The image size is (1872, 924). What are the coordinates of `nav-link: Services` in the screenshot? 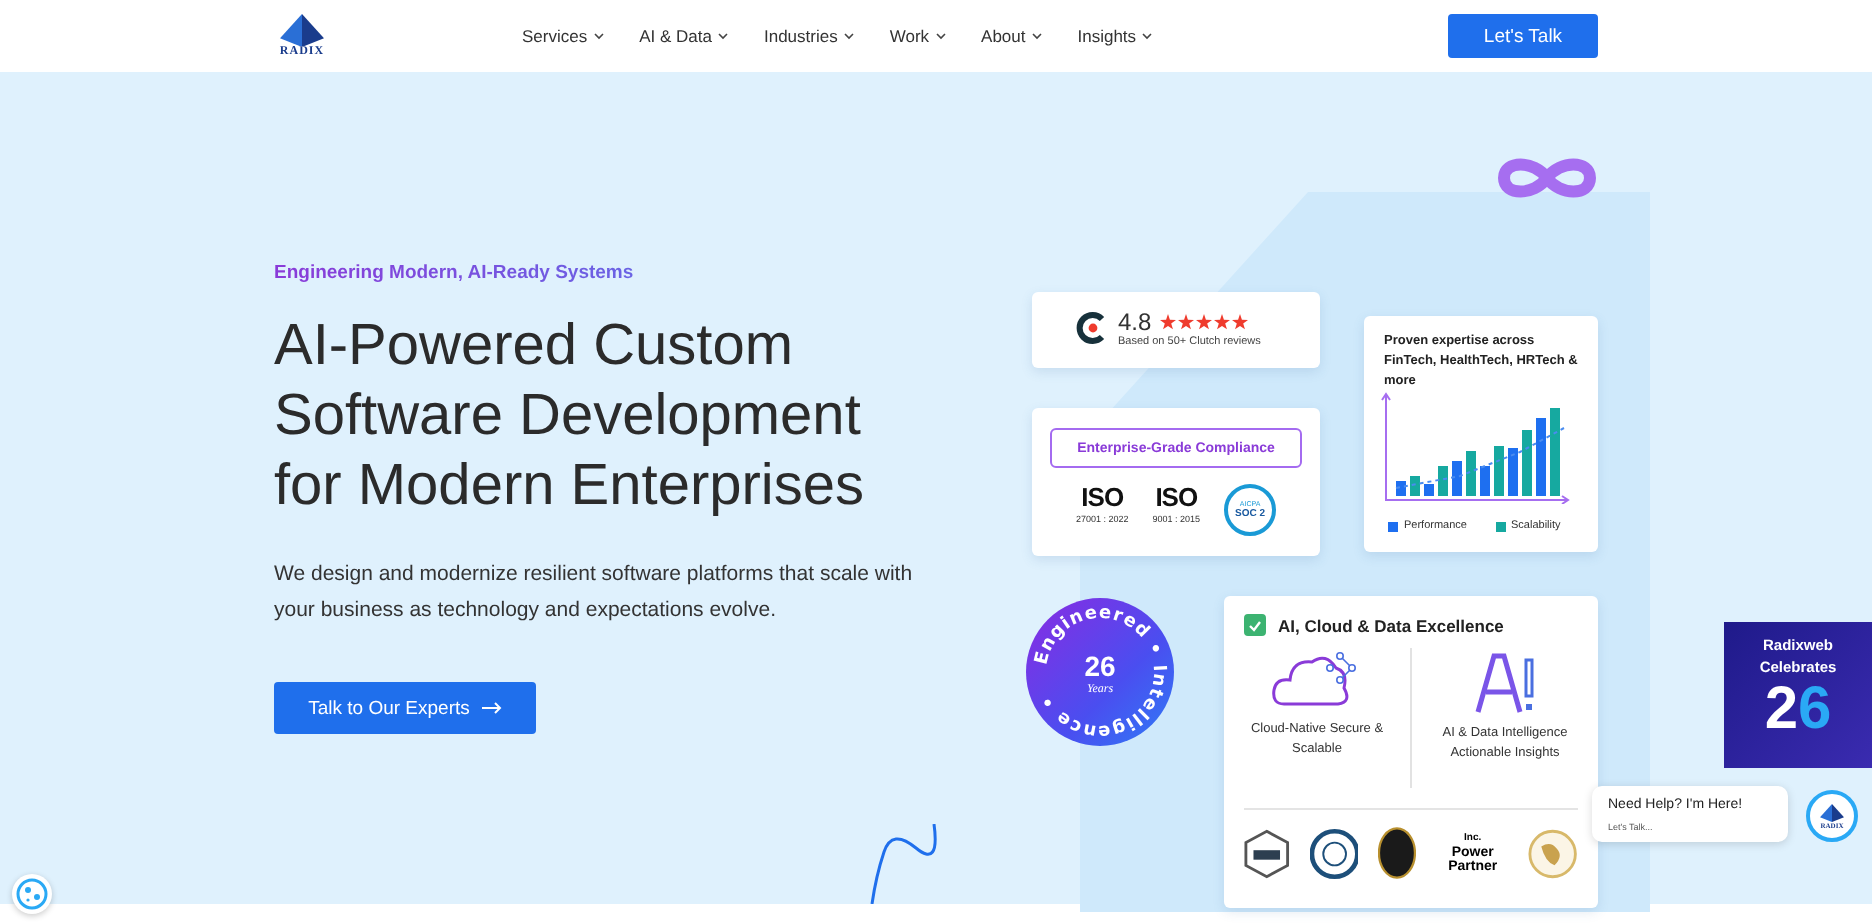 It's located at (563, 36).